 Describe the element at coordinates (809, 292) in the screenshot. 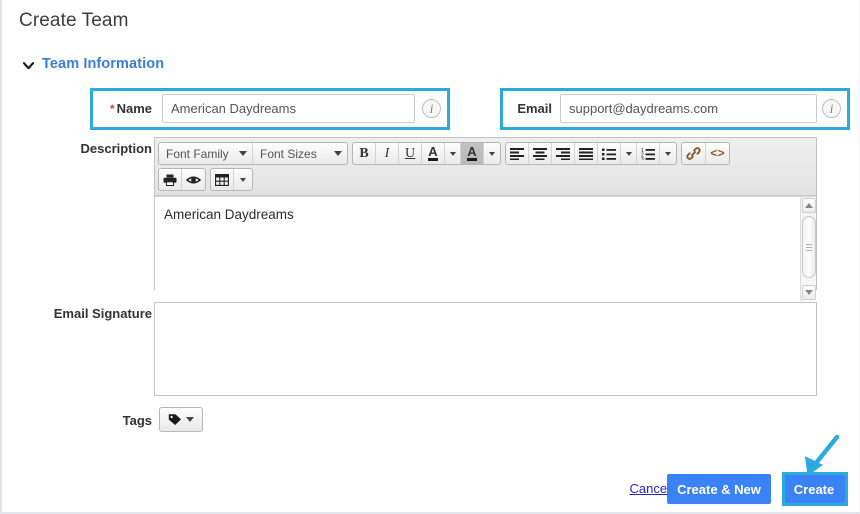

I see `scroll-down-arrow-icon` at that location.